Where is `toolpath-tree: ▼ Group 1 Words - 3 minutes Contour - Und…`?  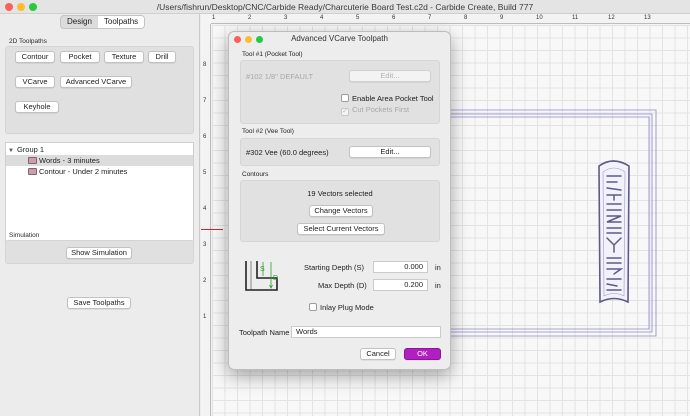 toolpath-tree: ▼ Group 1 Words - 3 minutes Contour - Und… is located at coordinates (99, 194).